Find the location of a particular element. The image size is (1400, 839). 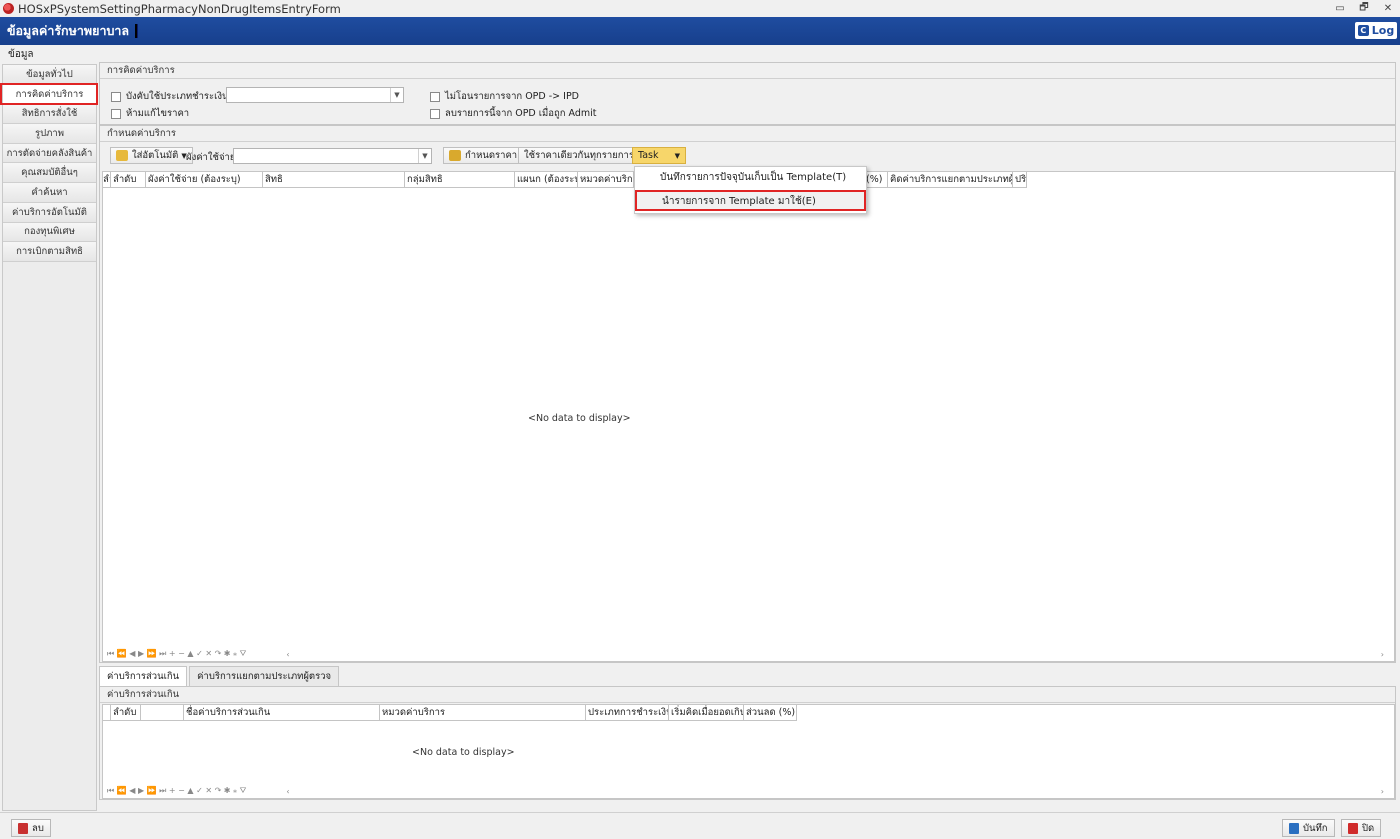

expense-chart-select: ▼ is located at coordinates (332, 156).